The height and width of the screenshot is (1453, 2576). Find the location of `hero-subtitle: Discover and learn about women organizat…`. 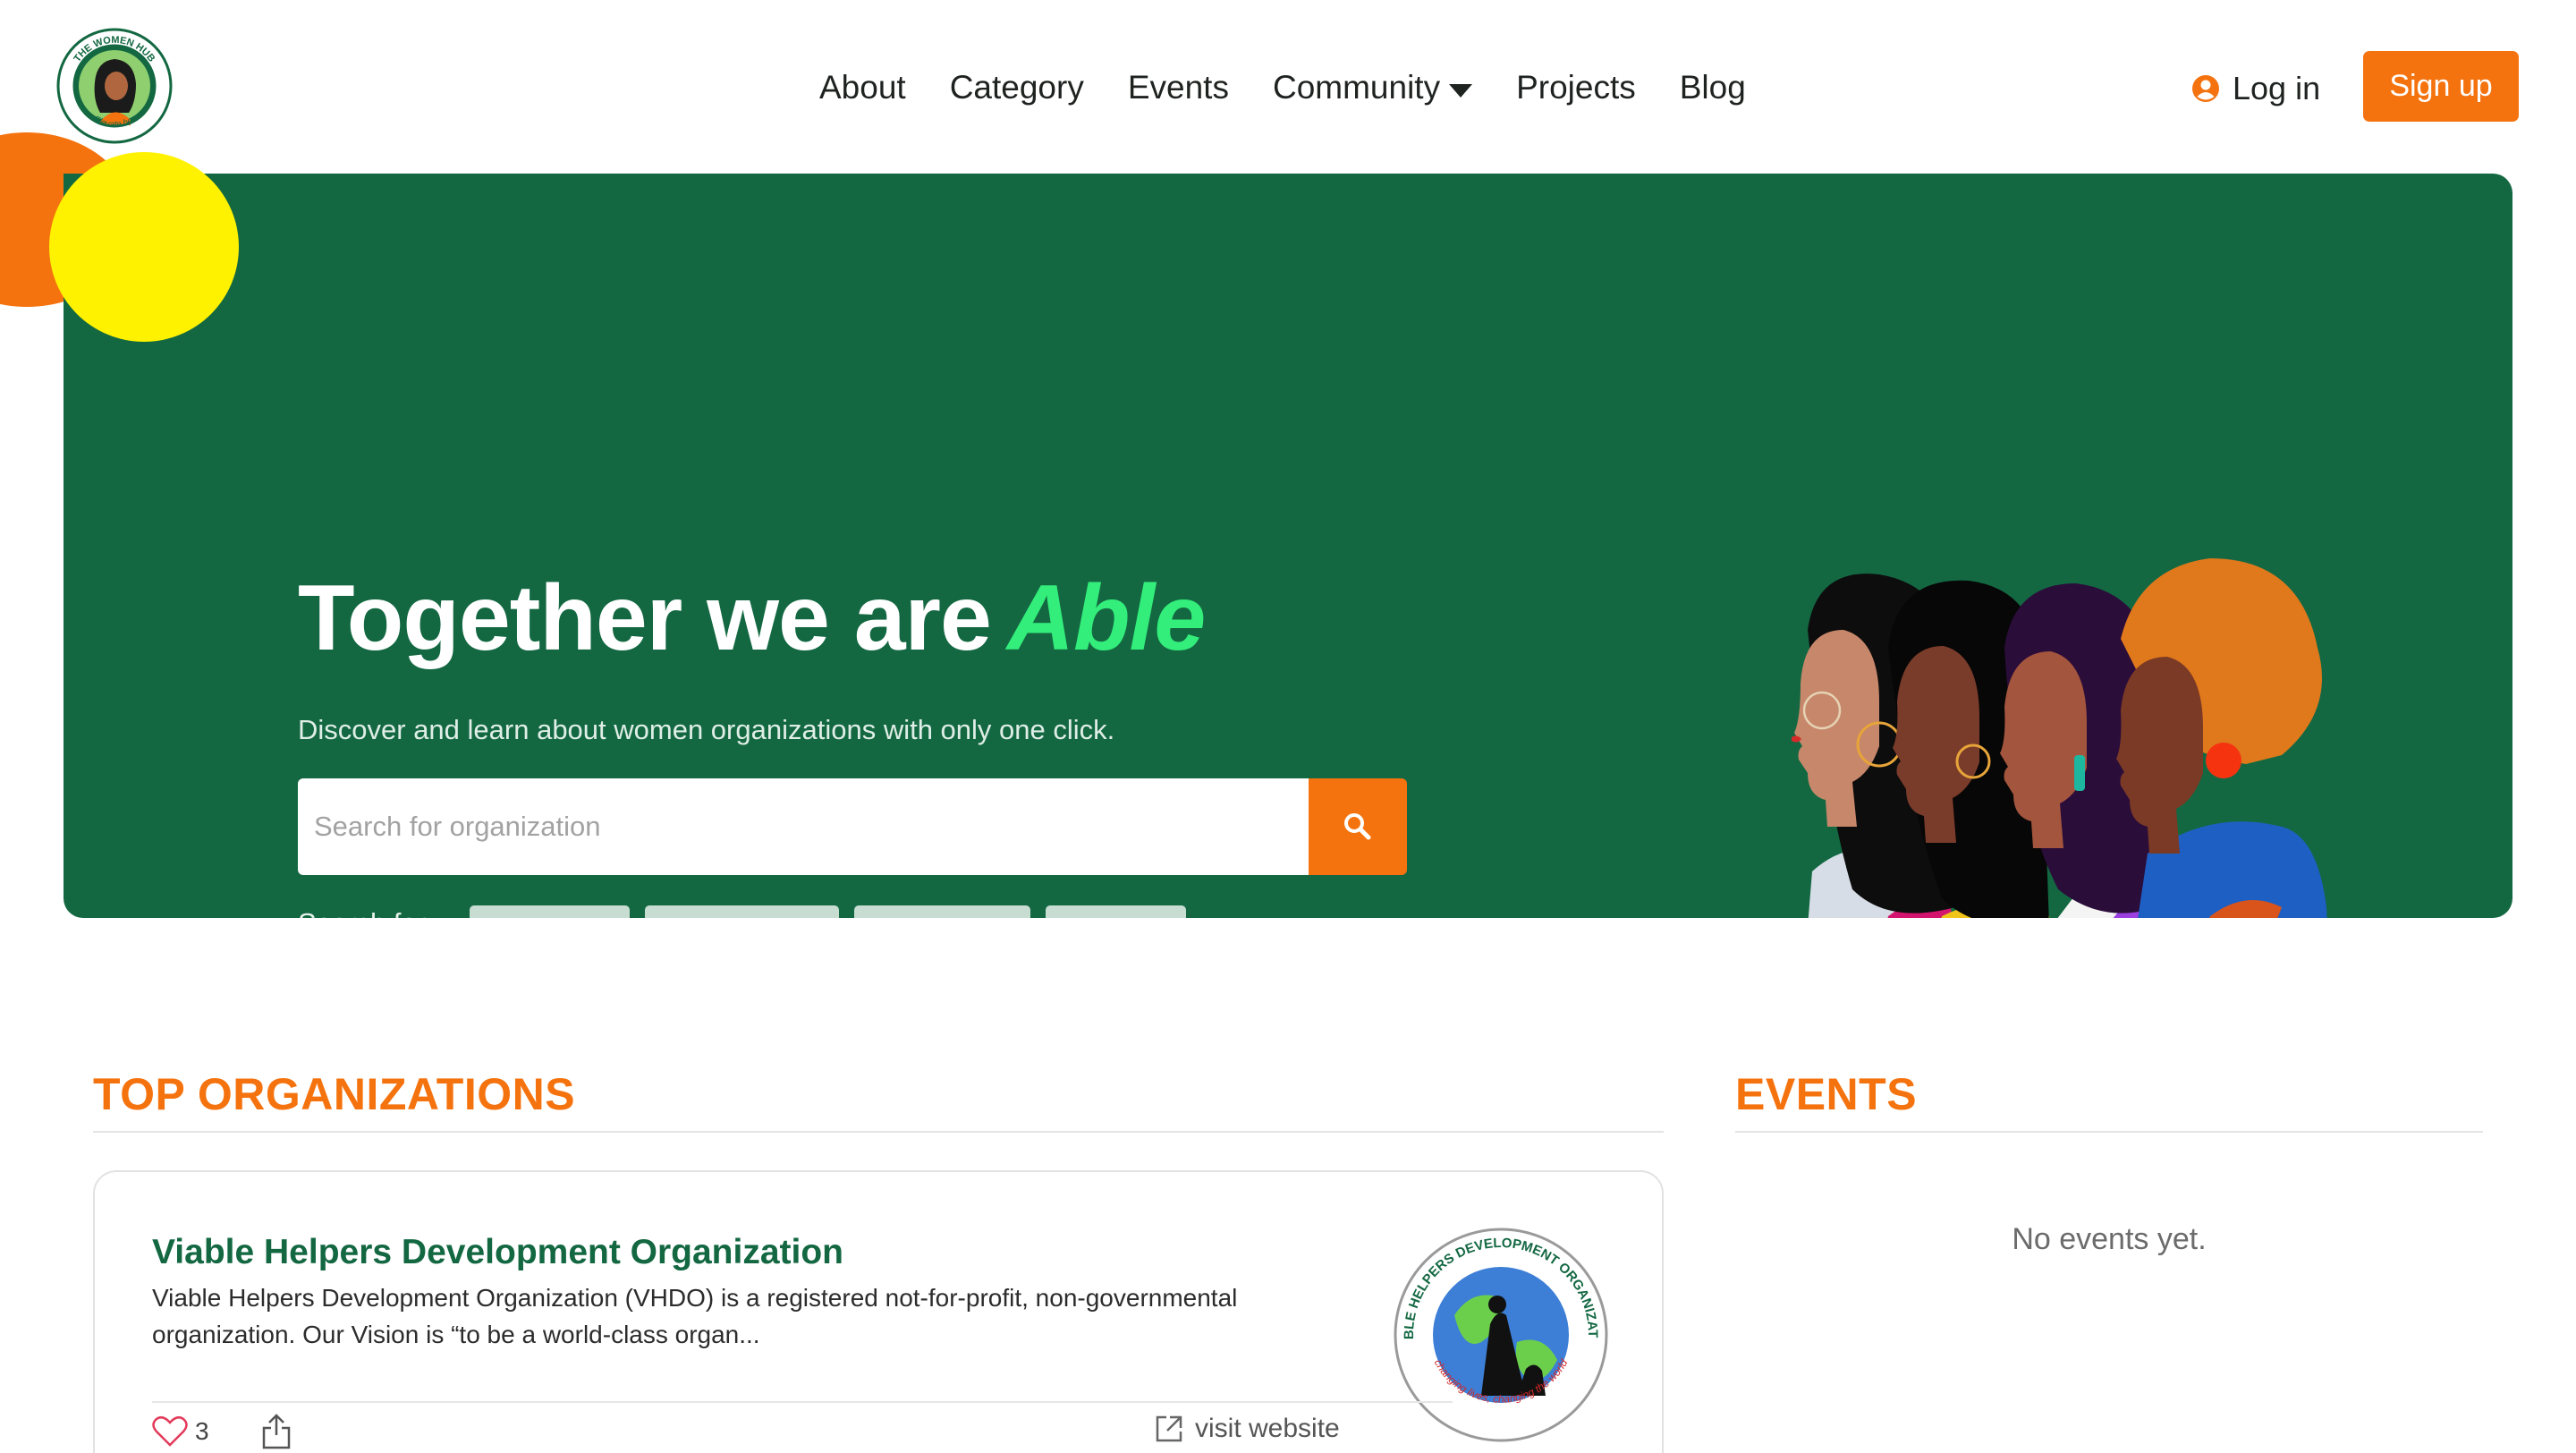

hero-subtitle: Discover and learn about women organizat… is located at coordinates (706, 729).